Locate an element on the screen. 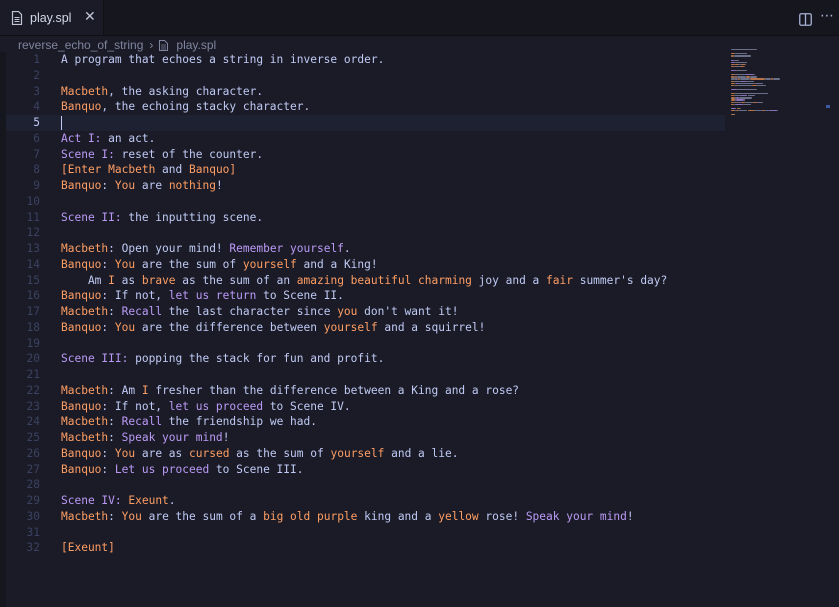 The image size is (839, 607). close-icon: ✕ is located at coordinates (90, 17).